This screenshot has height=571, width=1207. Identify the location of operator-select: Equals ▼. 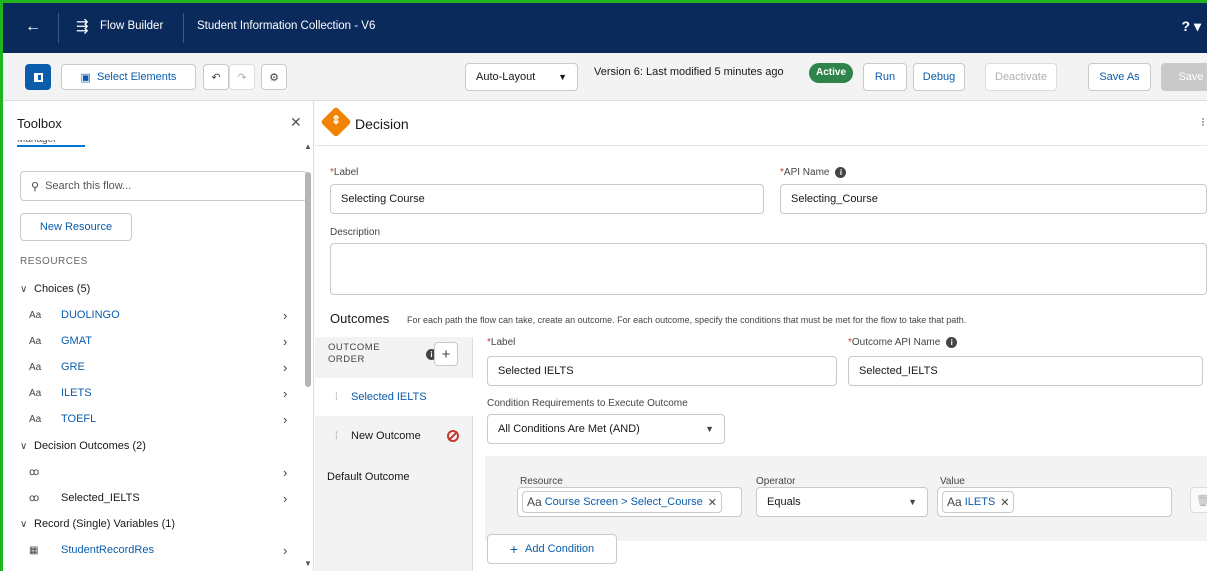
(842, 502).